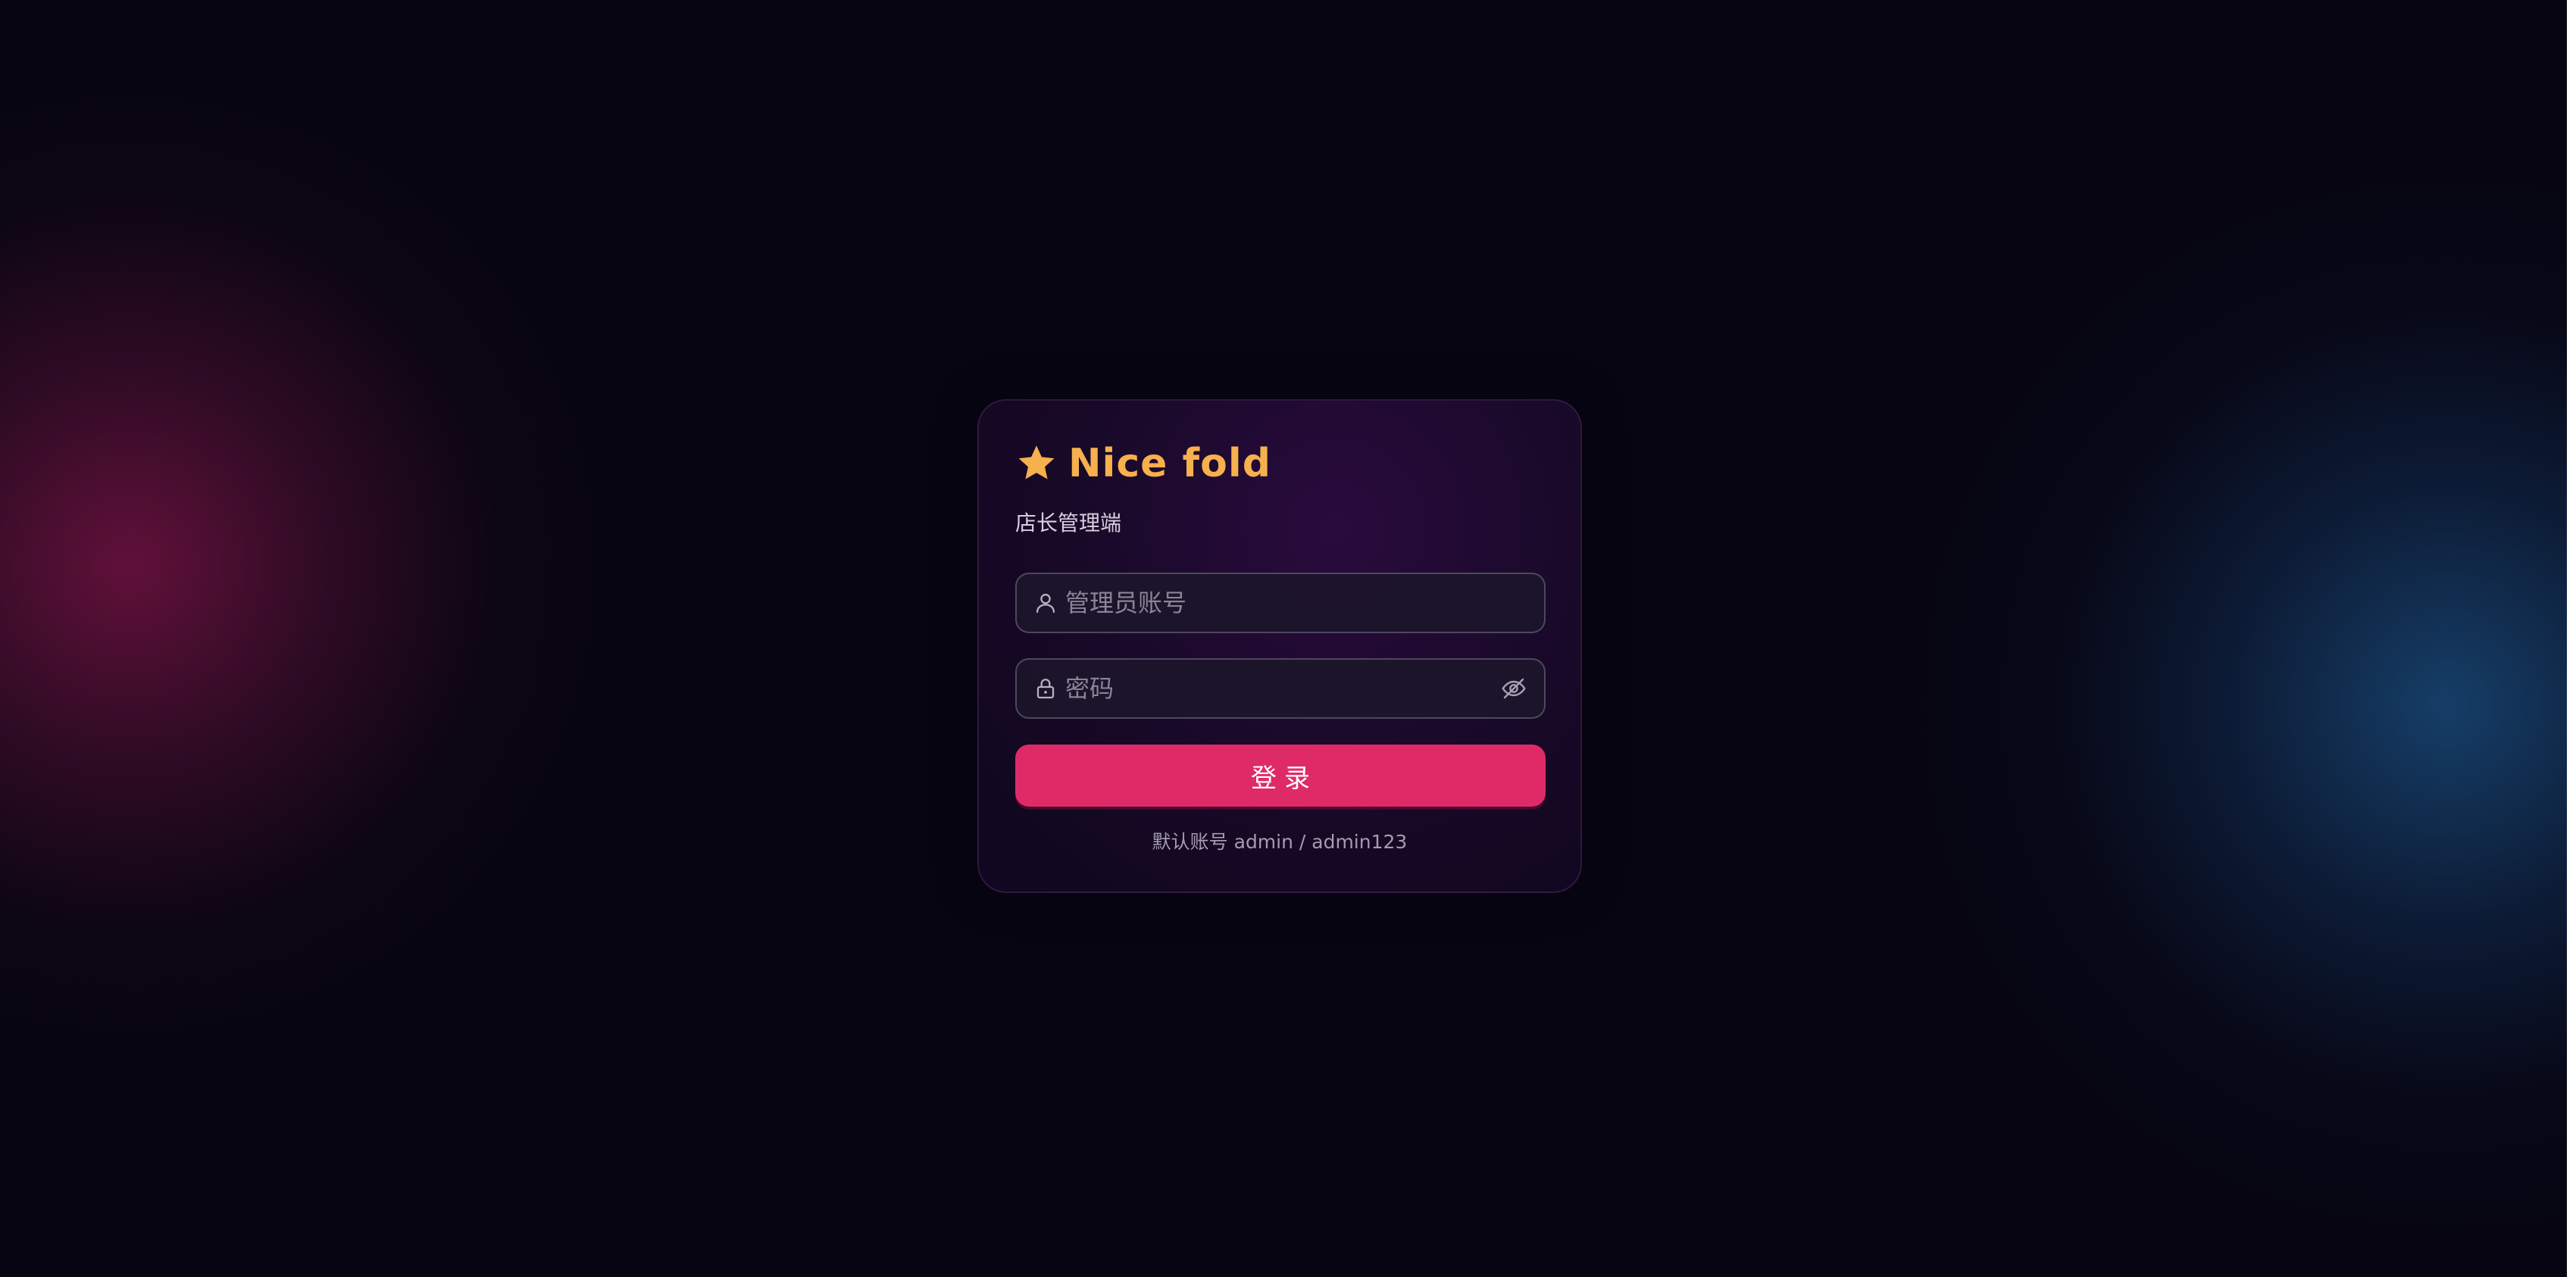  I want to click on user-icon, so click(1045, 603).